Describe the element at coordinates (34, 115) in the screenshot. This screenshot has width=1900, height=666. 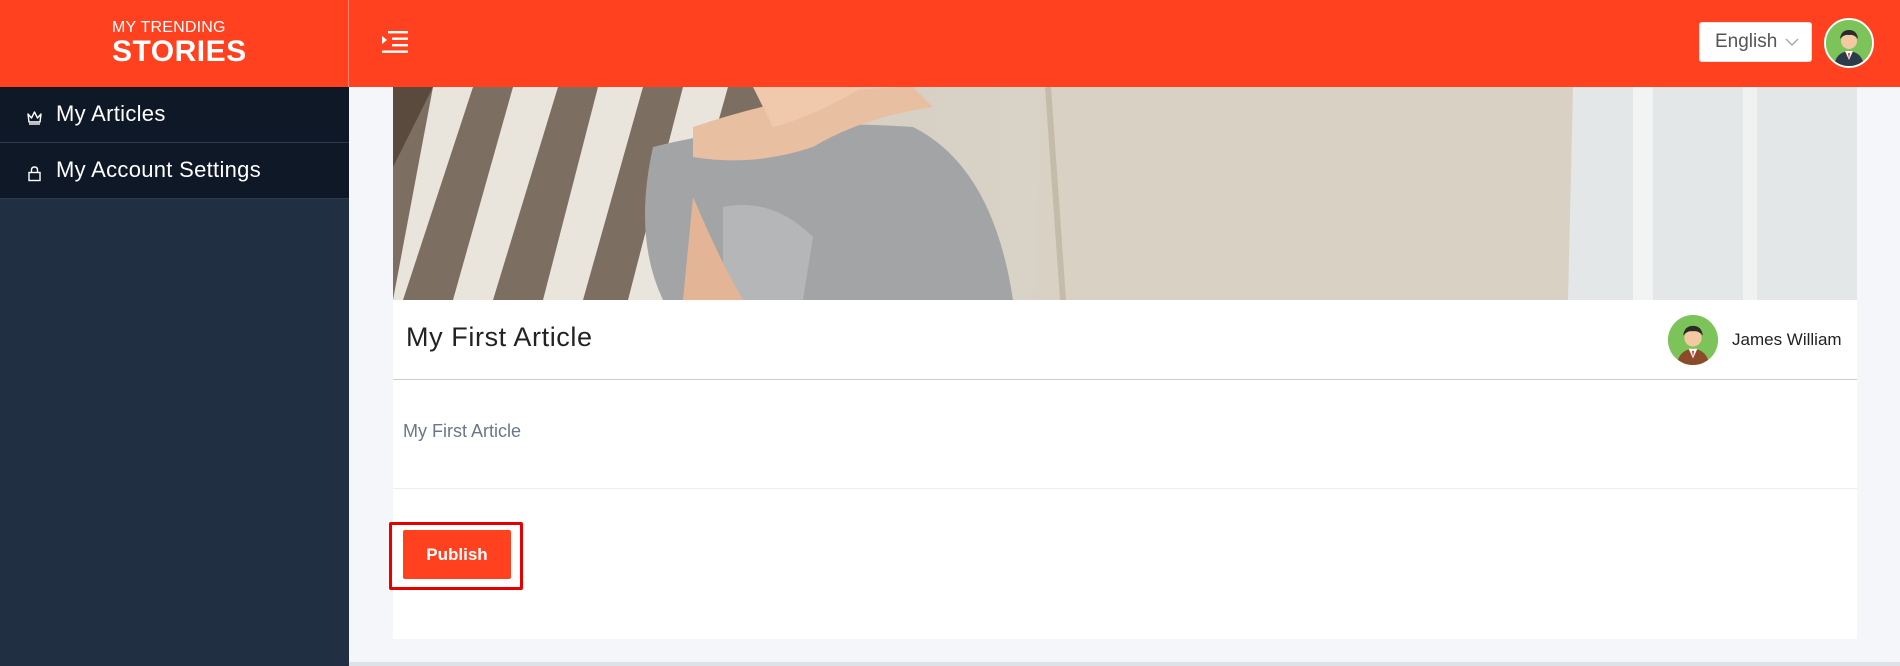
I see `crown-icon` at that location.